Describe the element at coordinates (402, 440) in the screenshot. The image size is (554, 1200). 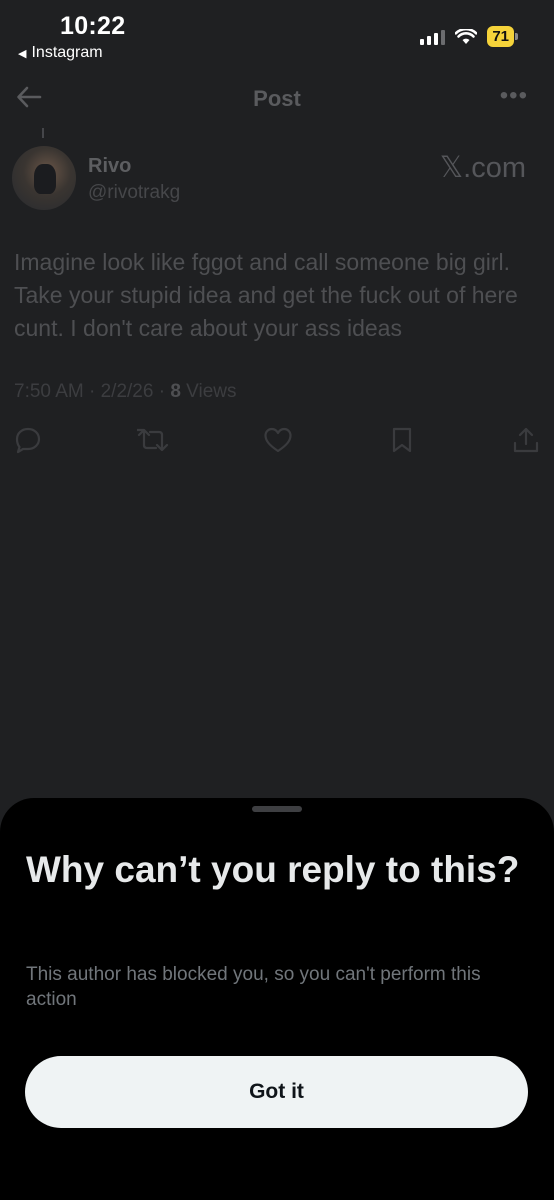
I see `bookmark-icon` at that location.